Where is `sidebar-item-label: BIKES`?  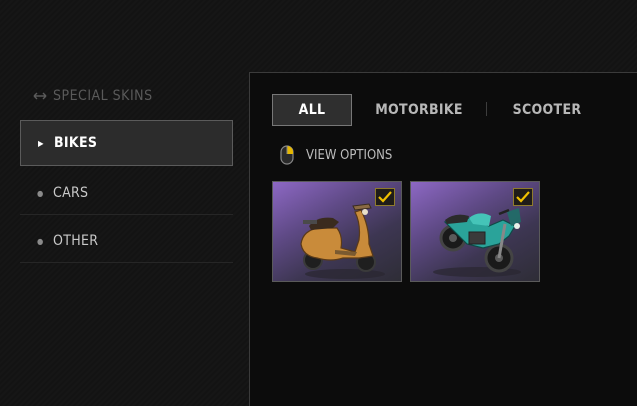
sidebar-item-label: BIKES is located at coordinates (76, 143).